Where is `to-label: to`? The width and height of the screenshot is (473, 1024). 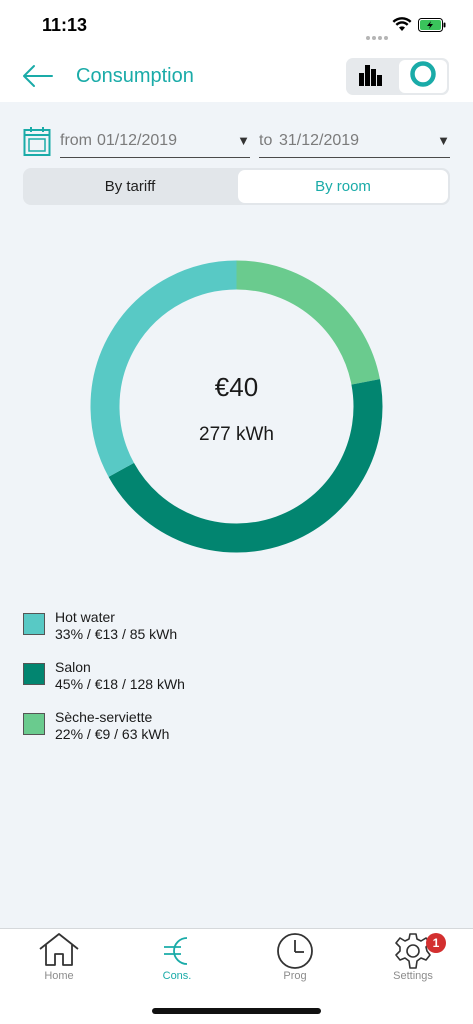 to-label: to is located at coordinates (266, 140).